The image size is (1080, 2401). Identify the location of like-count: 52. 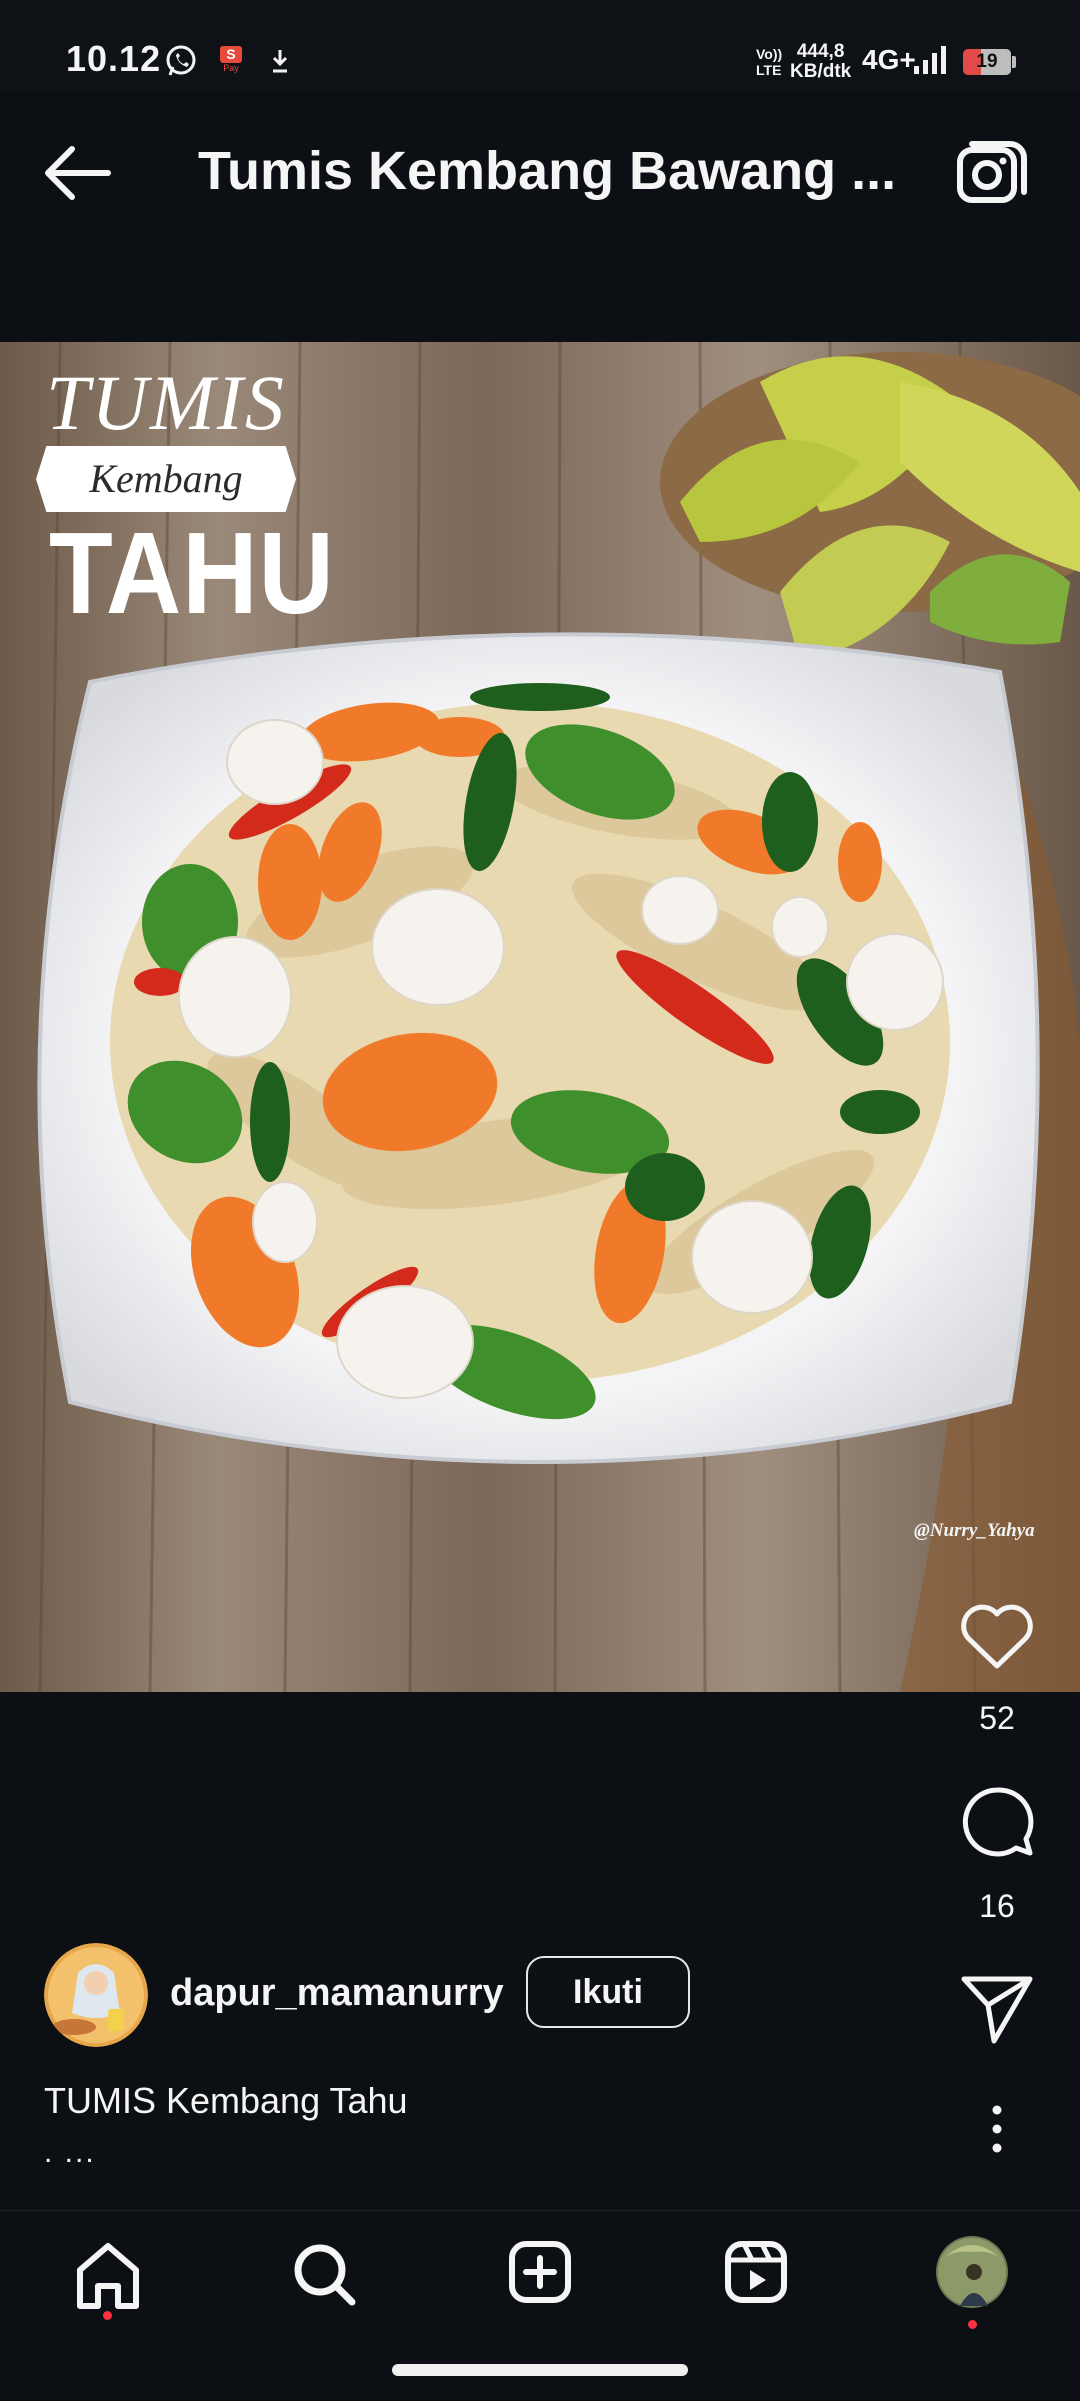
(997, 1718).